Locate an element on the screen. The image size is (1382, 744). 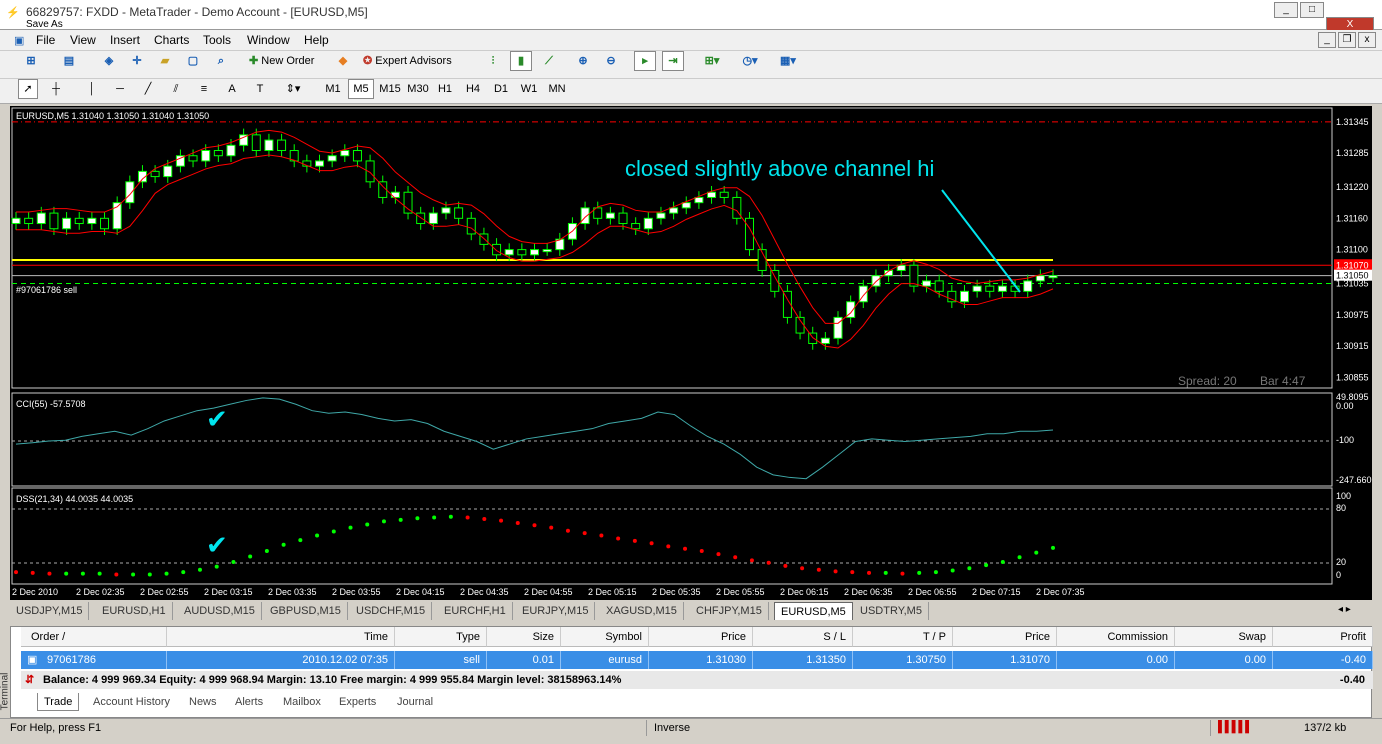
trendline-button: ╱ is located at coordinates (148, 89).